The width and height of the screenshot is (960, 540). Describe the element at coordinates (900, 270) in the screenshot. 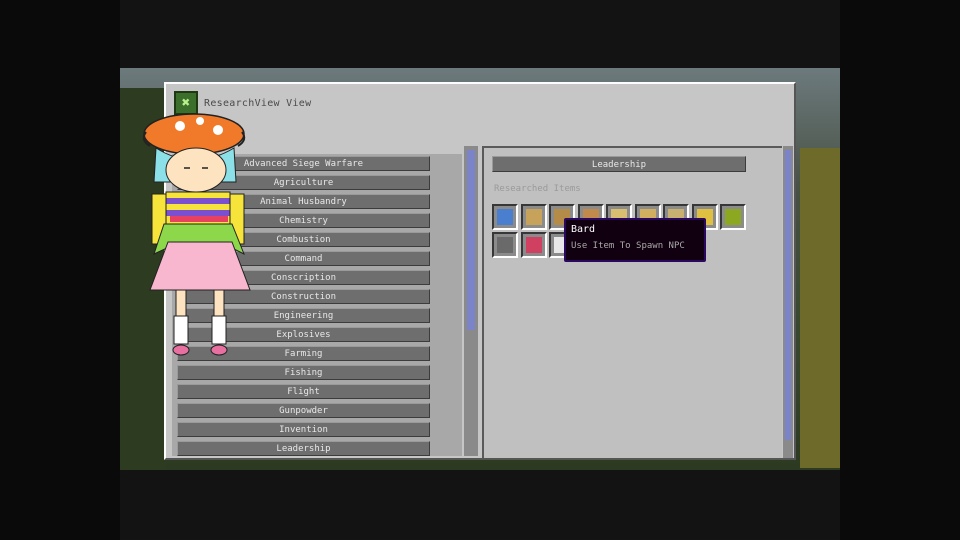

I see `letterbox-right` at that location.